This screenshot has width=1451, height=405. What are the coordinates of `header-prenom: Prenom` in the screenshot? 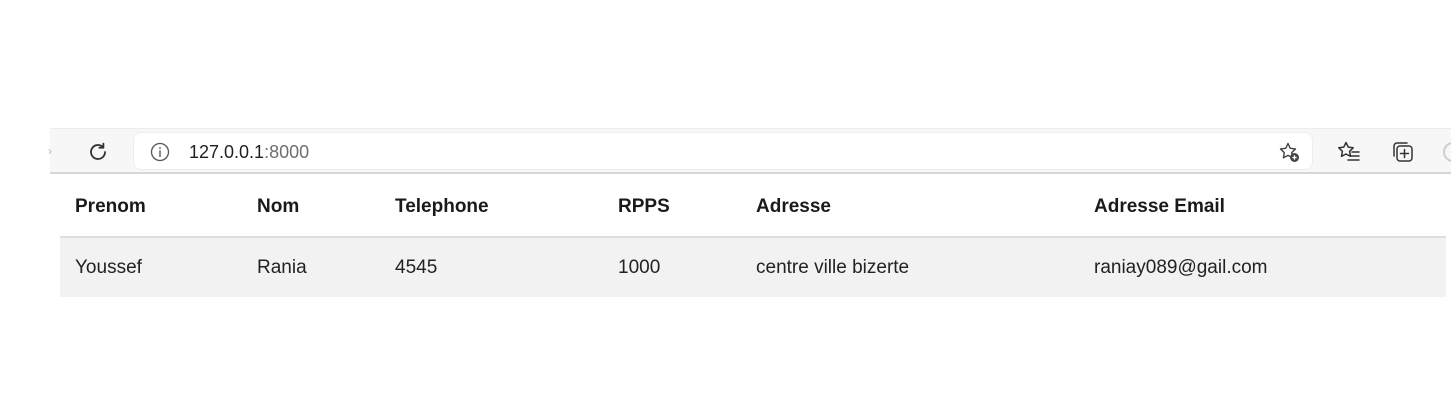 It's located at (151, 208).